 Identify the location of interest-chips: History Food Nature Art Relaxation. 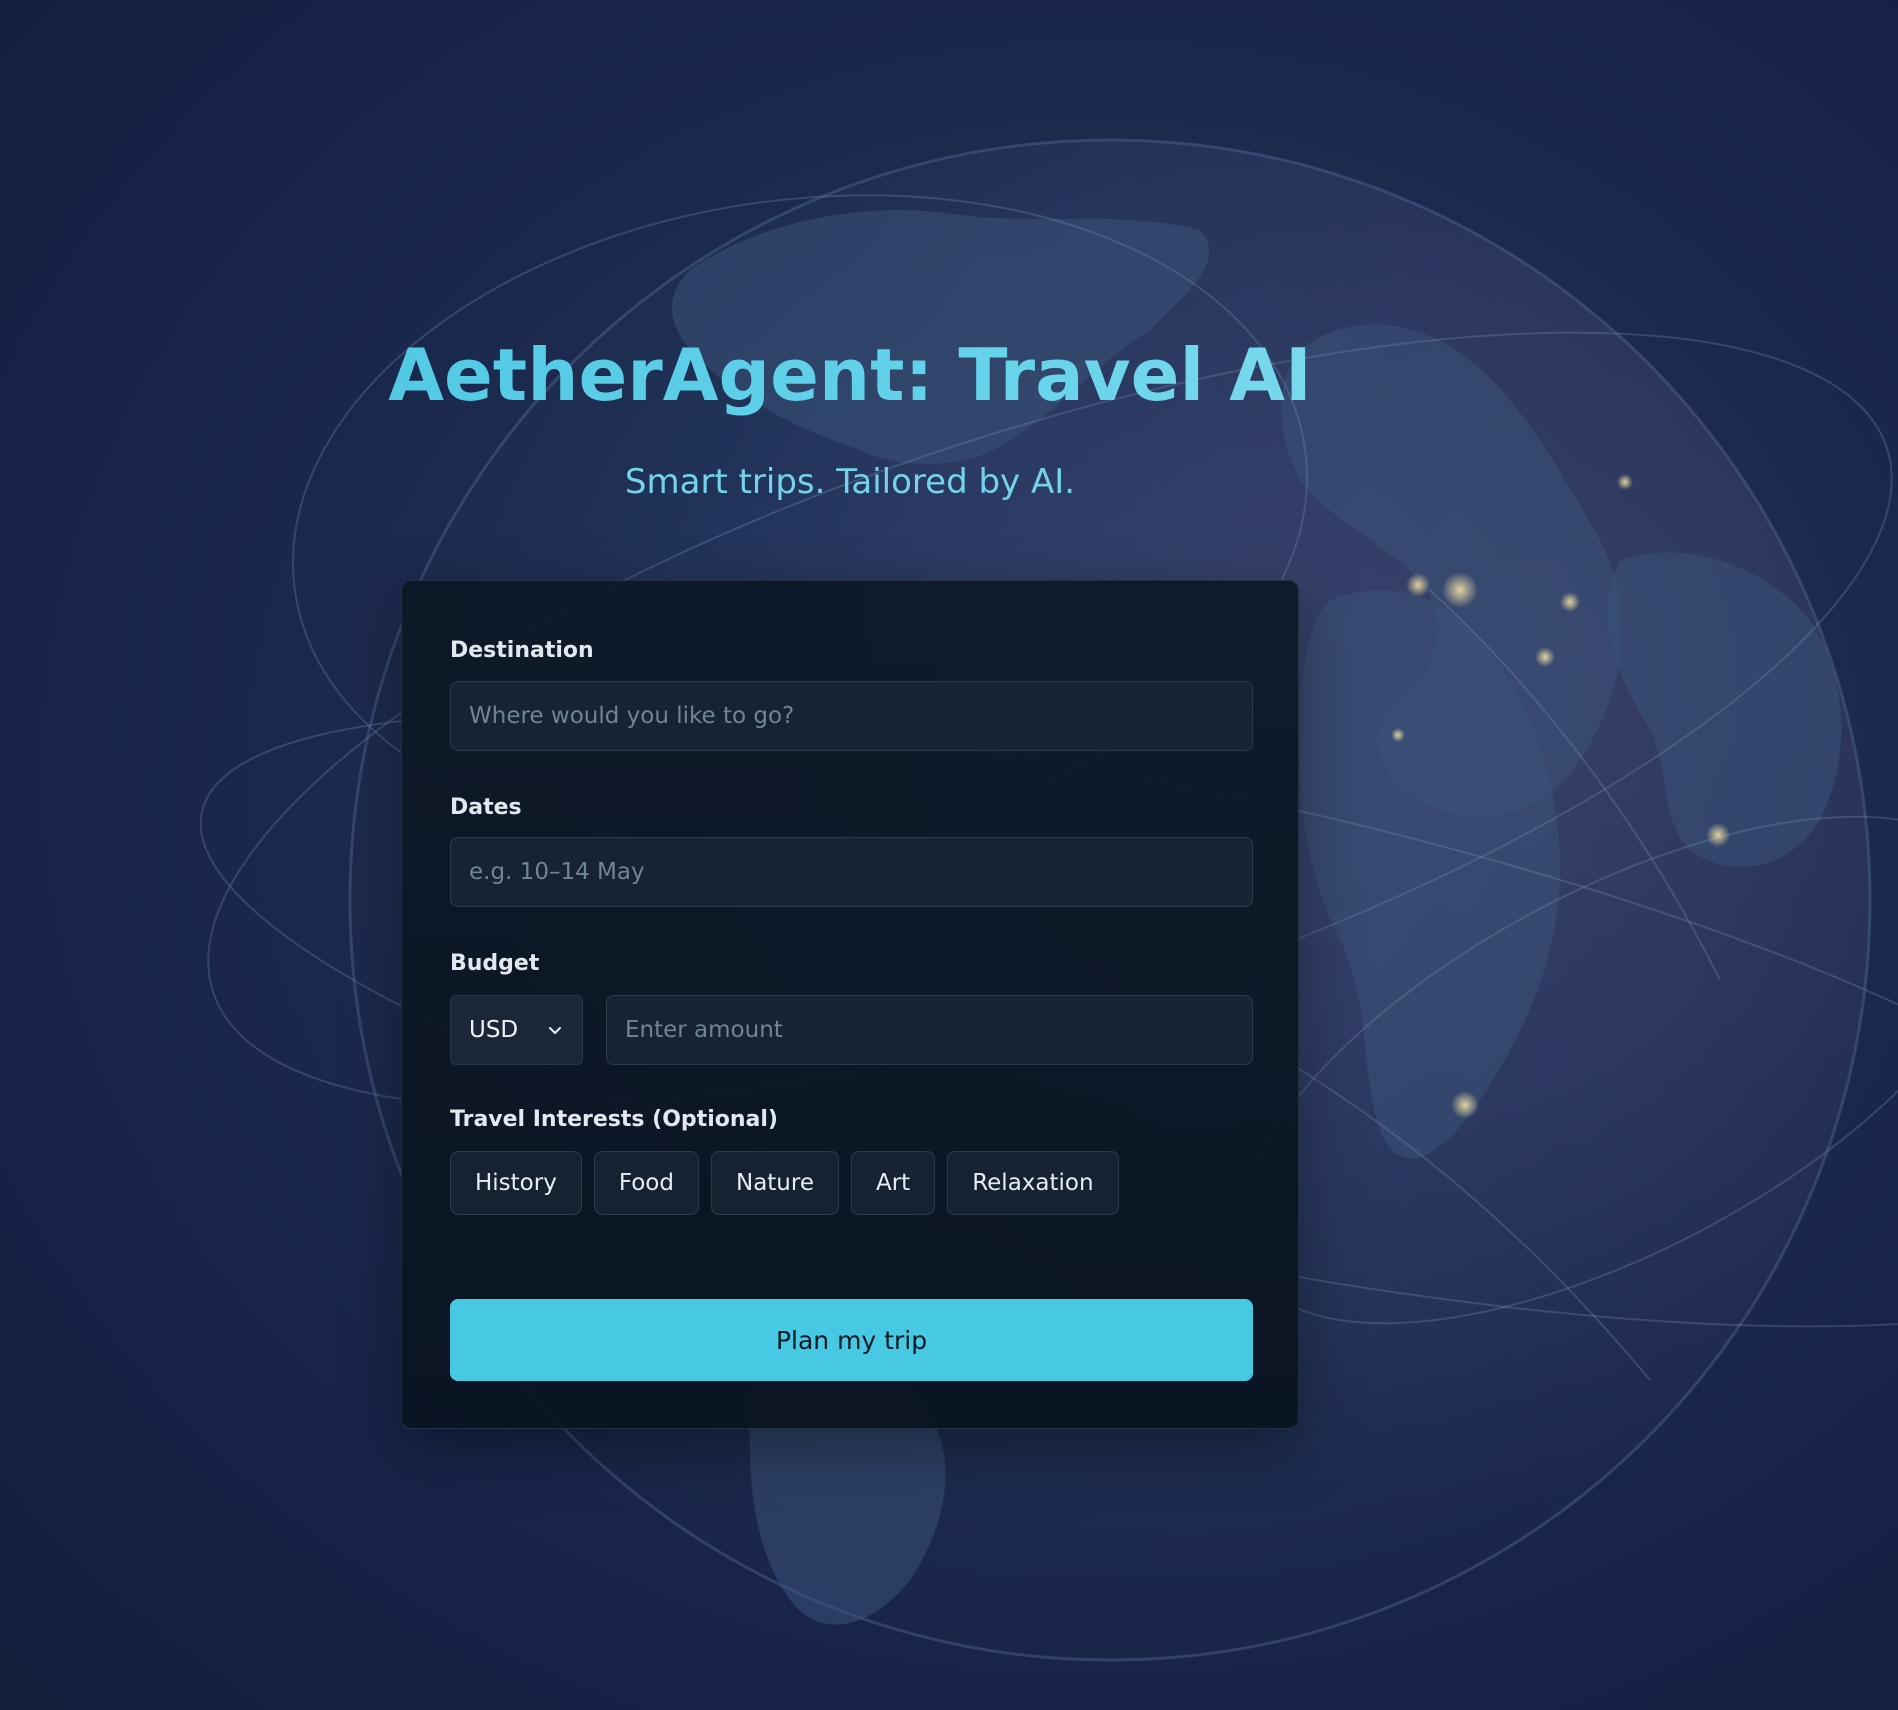
(784, 1183).